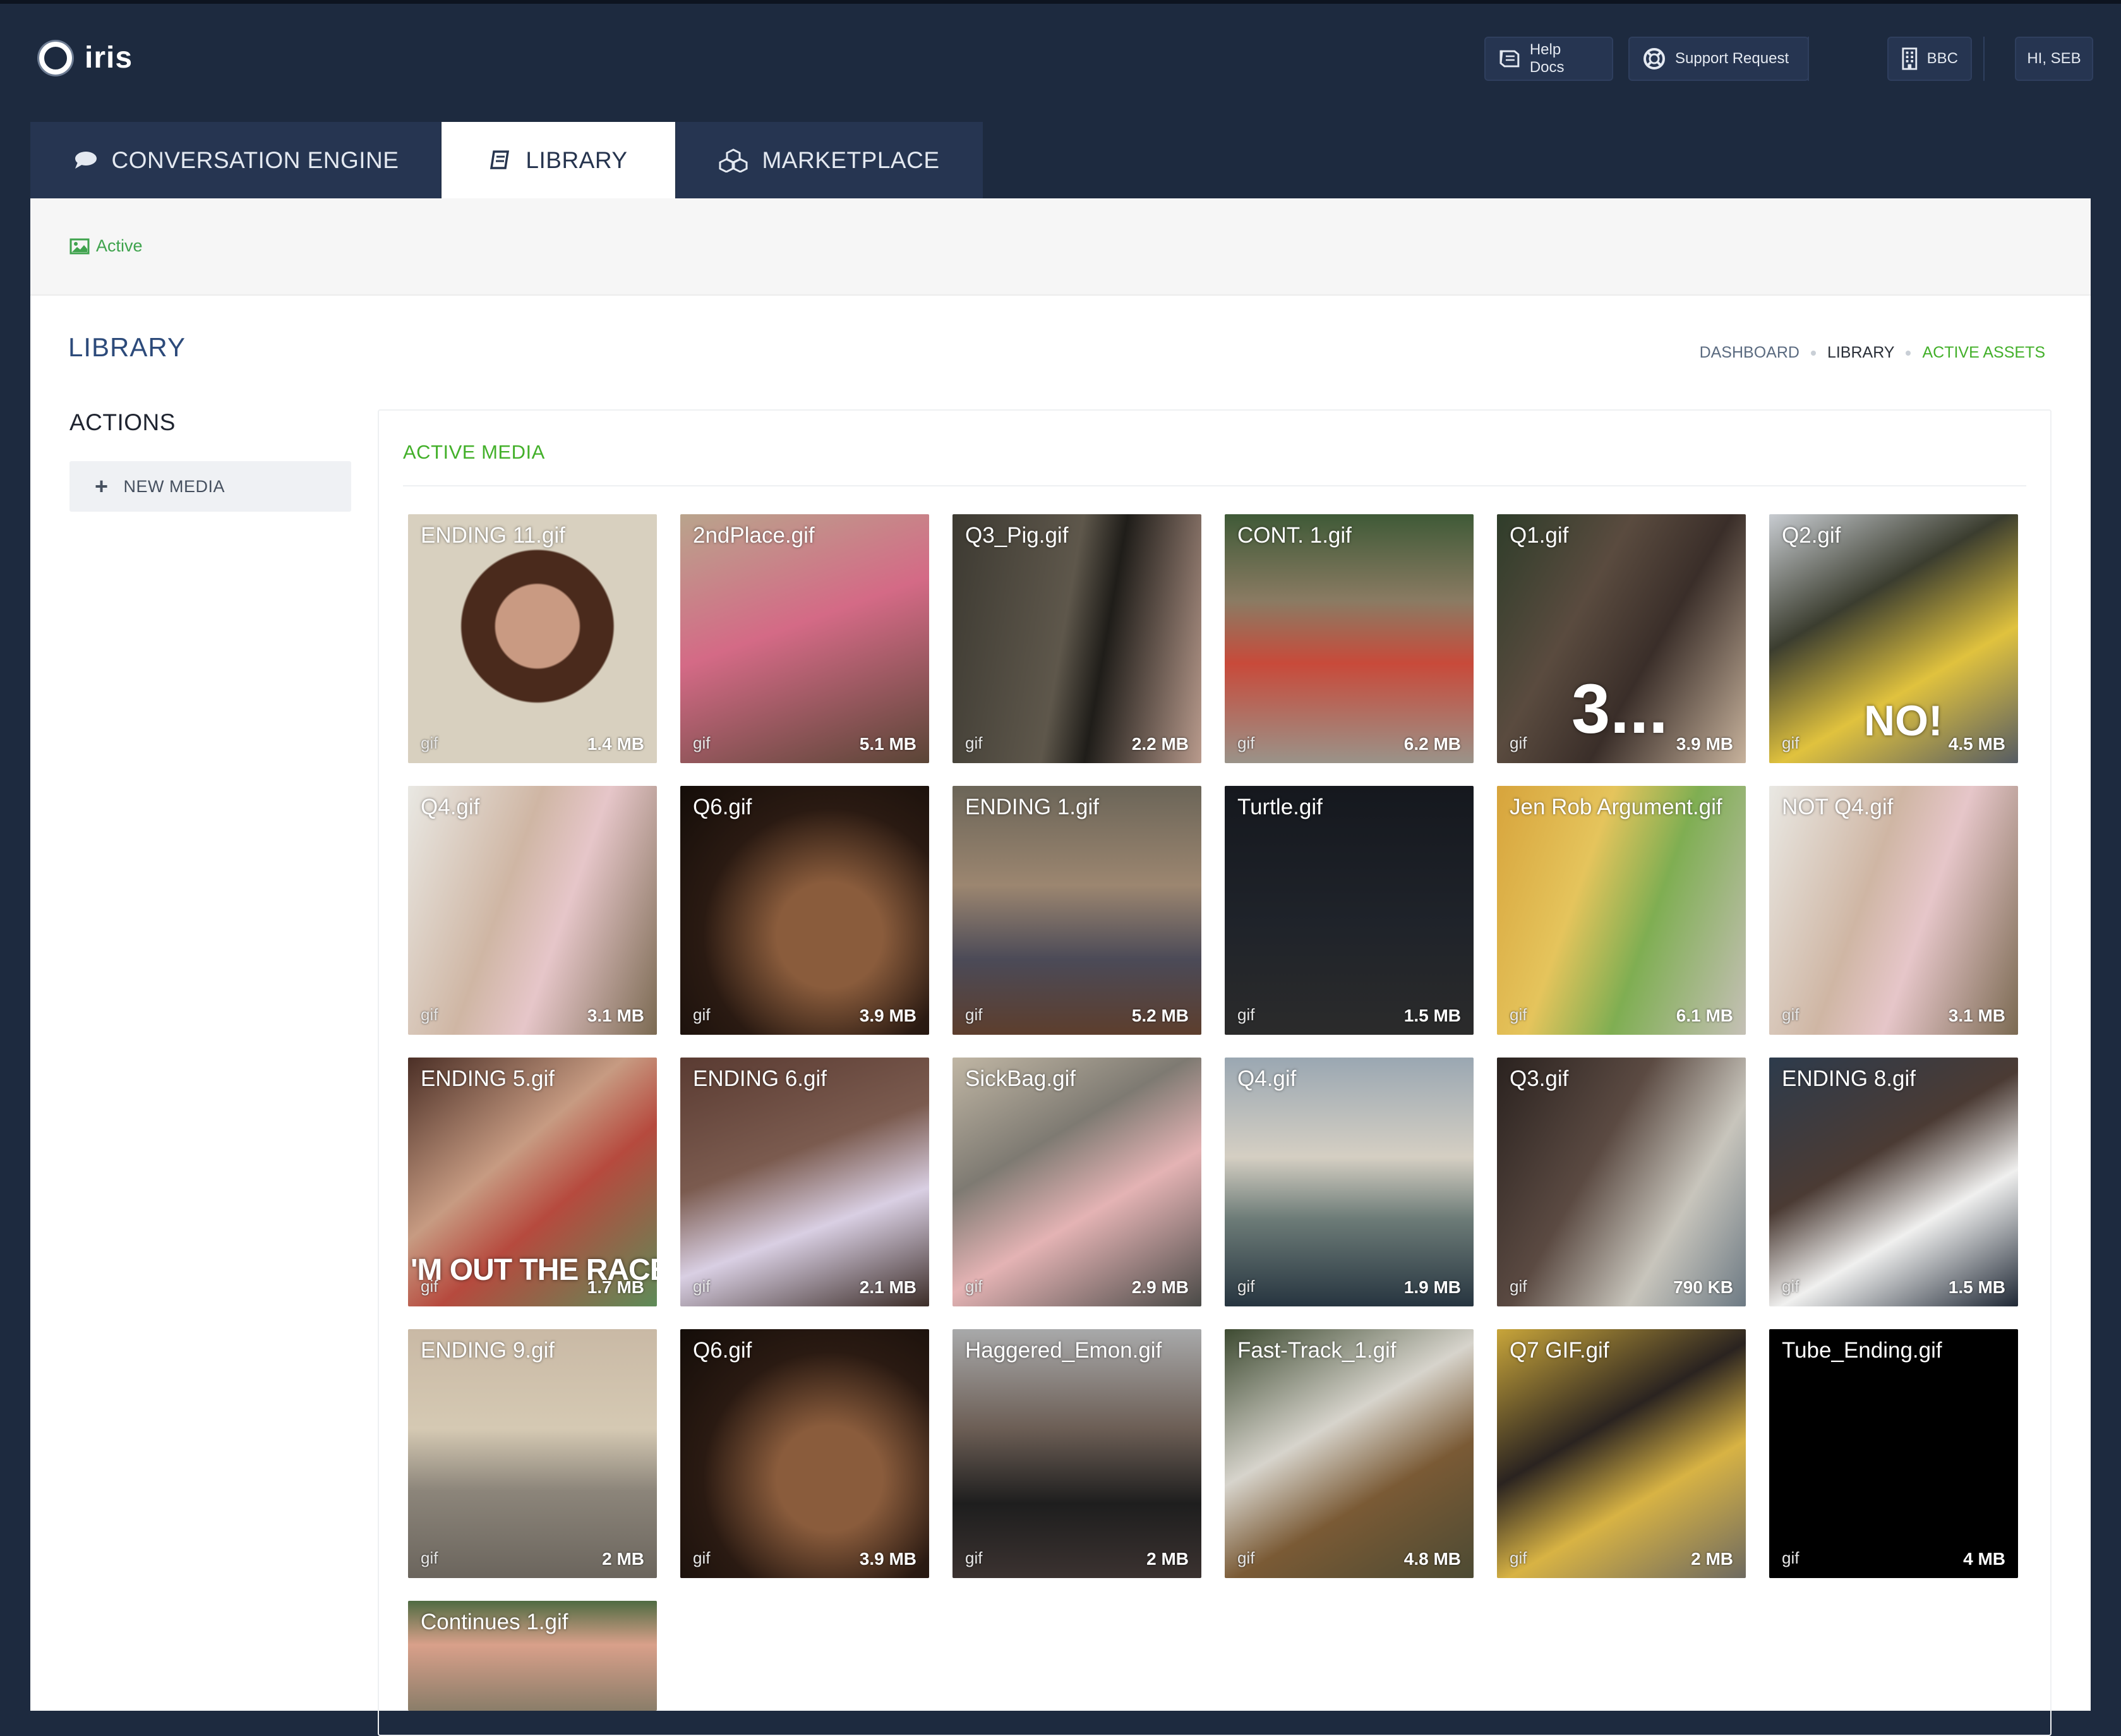 The image size is (2121, 1736). I want to click on media-tile: CONT. 1.gif gif 6.2 MB, so click(1349, 638).